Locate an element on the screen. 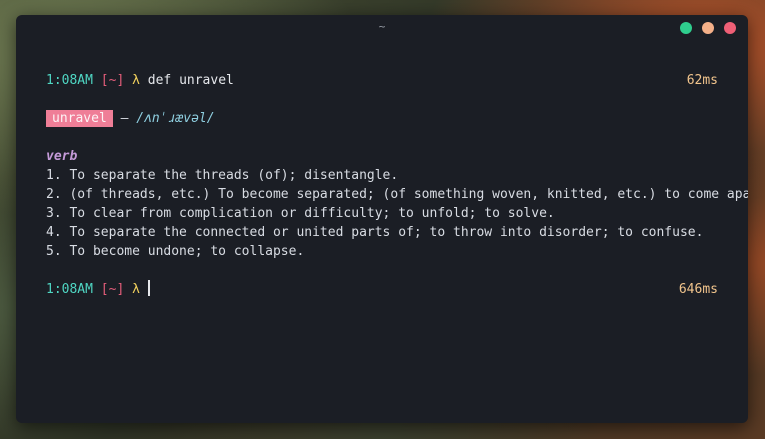 Image resolution: width=765 pixels, height=439 pixels. word-badge: unravel is located at coordinates (79, 118).